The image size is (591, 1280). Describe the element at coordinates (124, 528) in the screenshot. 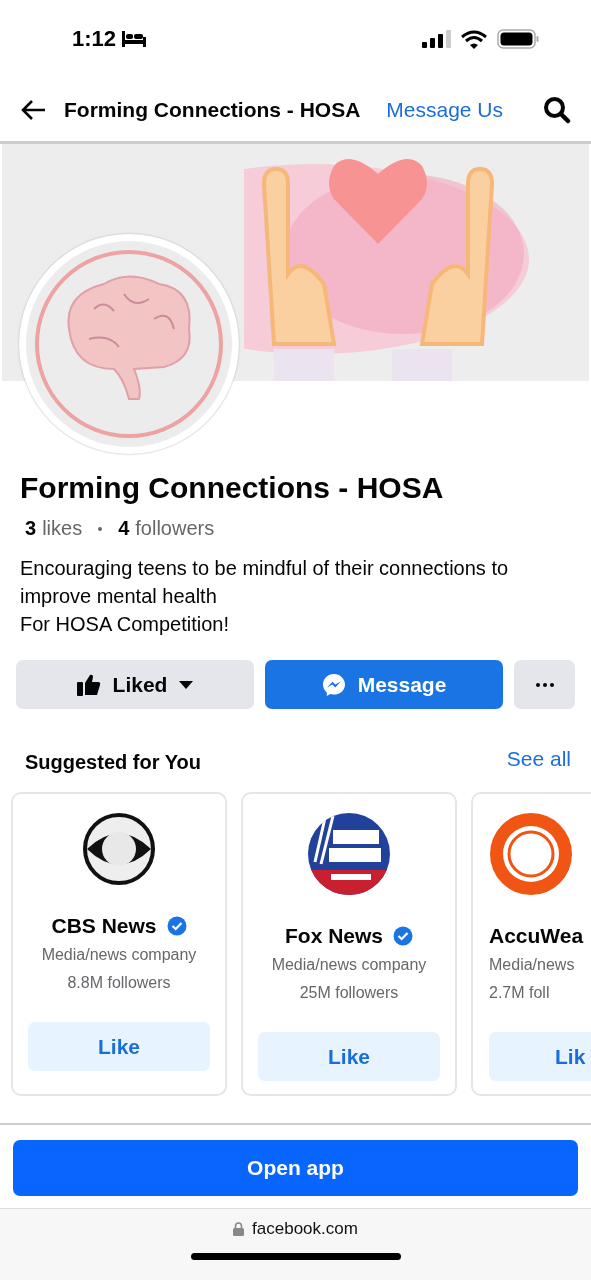

I see `followers-count: 4` at that location.